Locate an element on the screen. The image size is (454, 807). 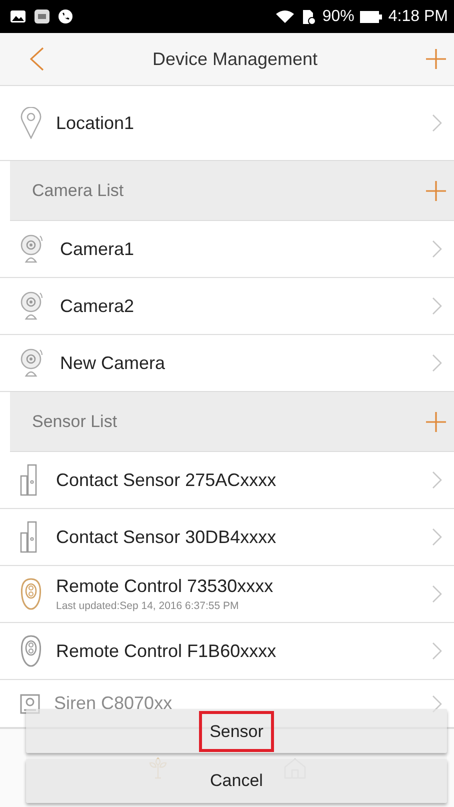
camera-row: Camera2 is located at coordinates (227, 306).